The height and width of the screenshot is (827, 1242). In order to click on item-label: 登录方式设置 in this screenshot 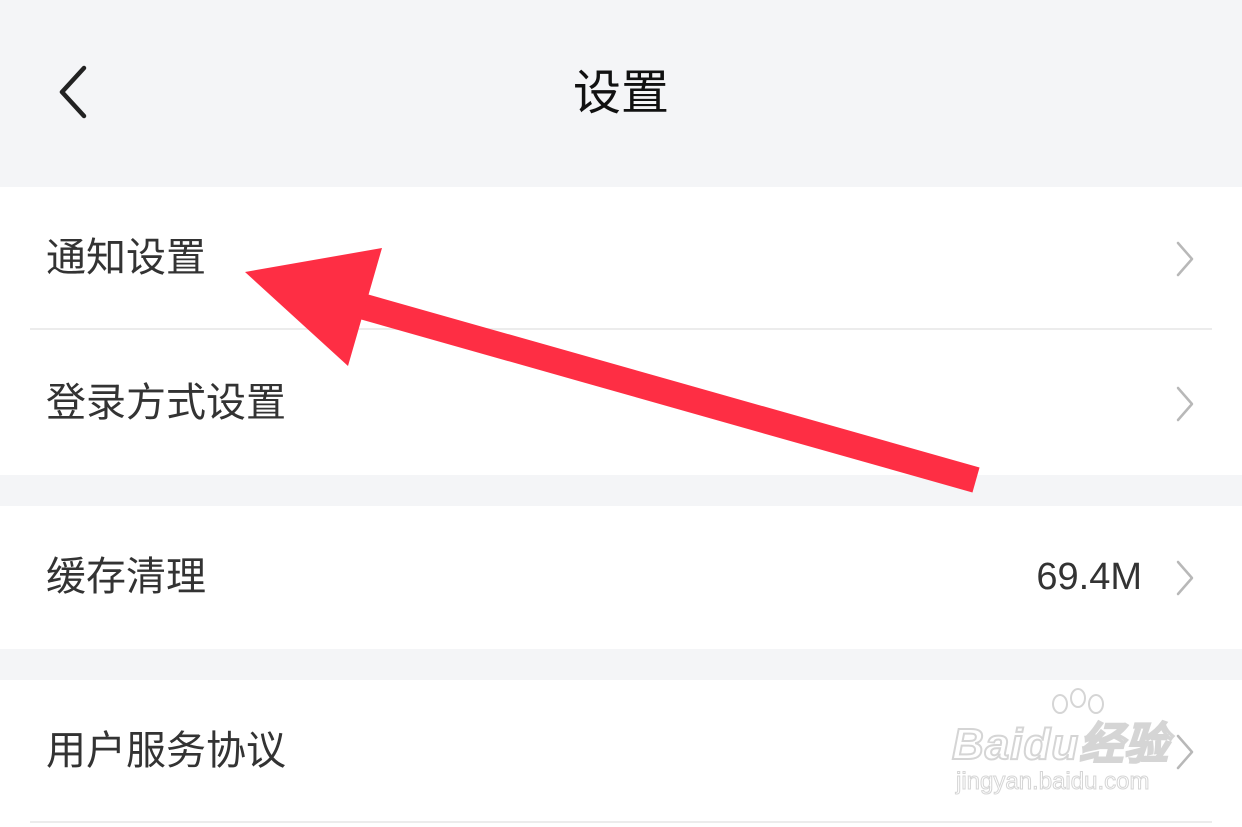, I will do `click(166, 403)`.